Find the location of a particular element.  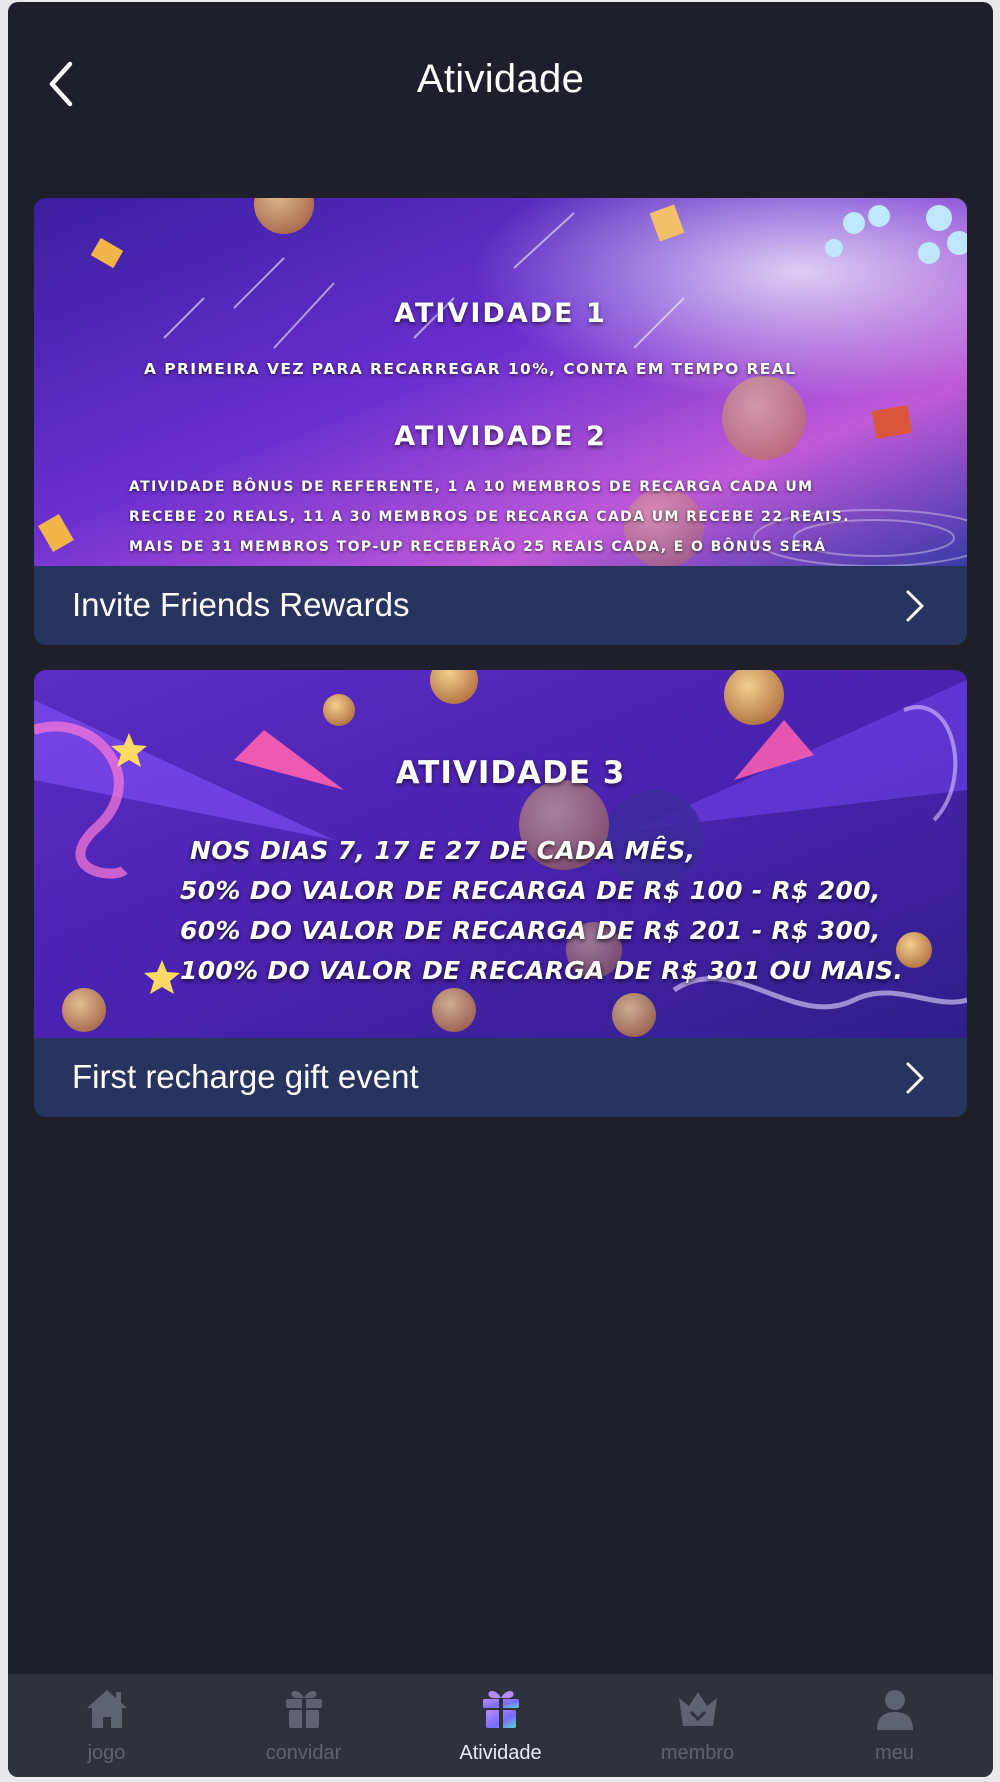

banner-heading: ATIVIDADE 2 is located at coordinates (500, 436).